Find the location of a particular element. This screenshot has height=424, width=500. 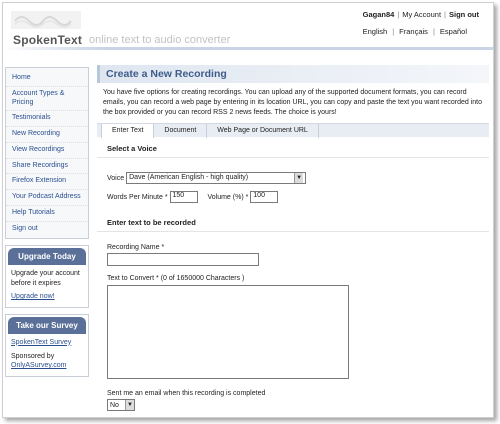

volume-label: Volume (%) * is located at coordinates (228, 198).